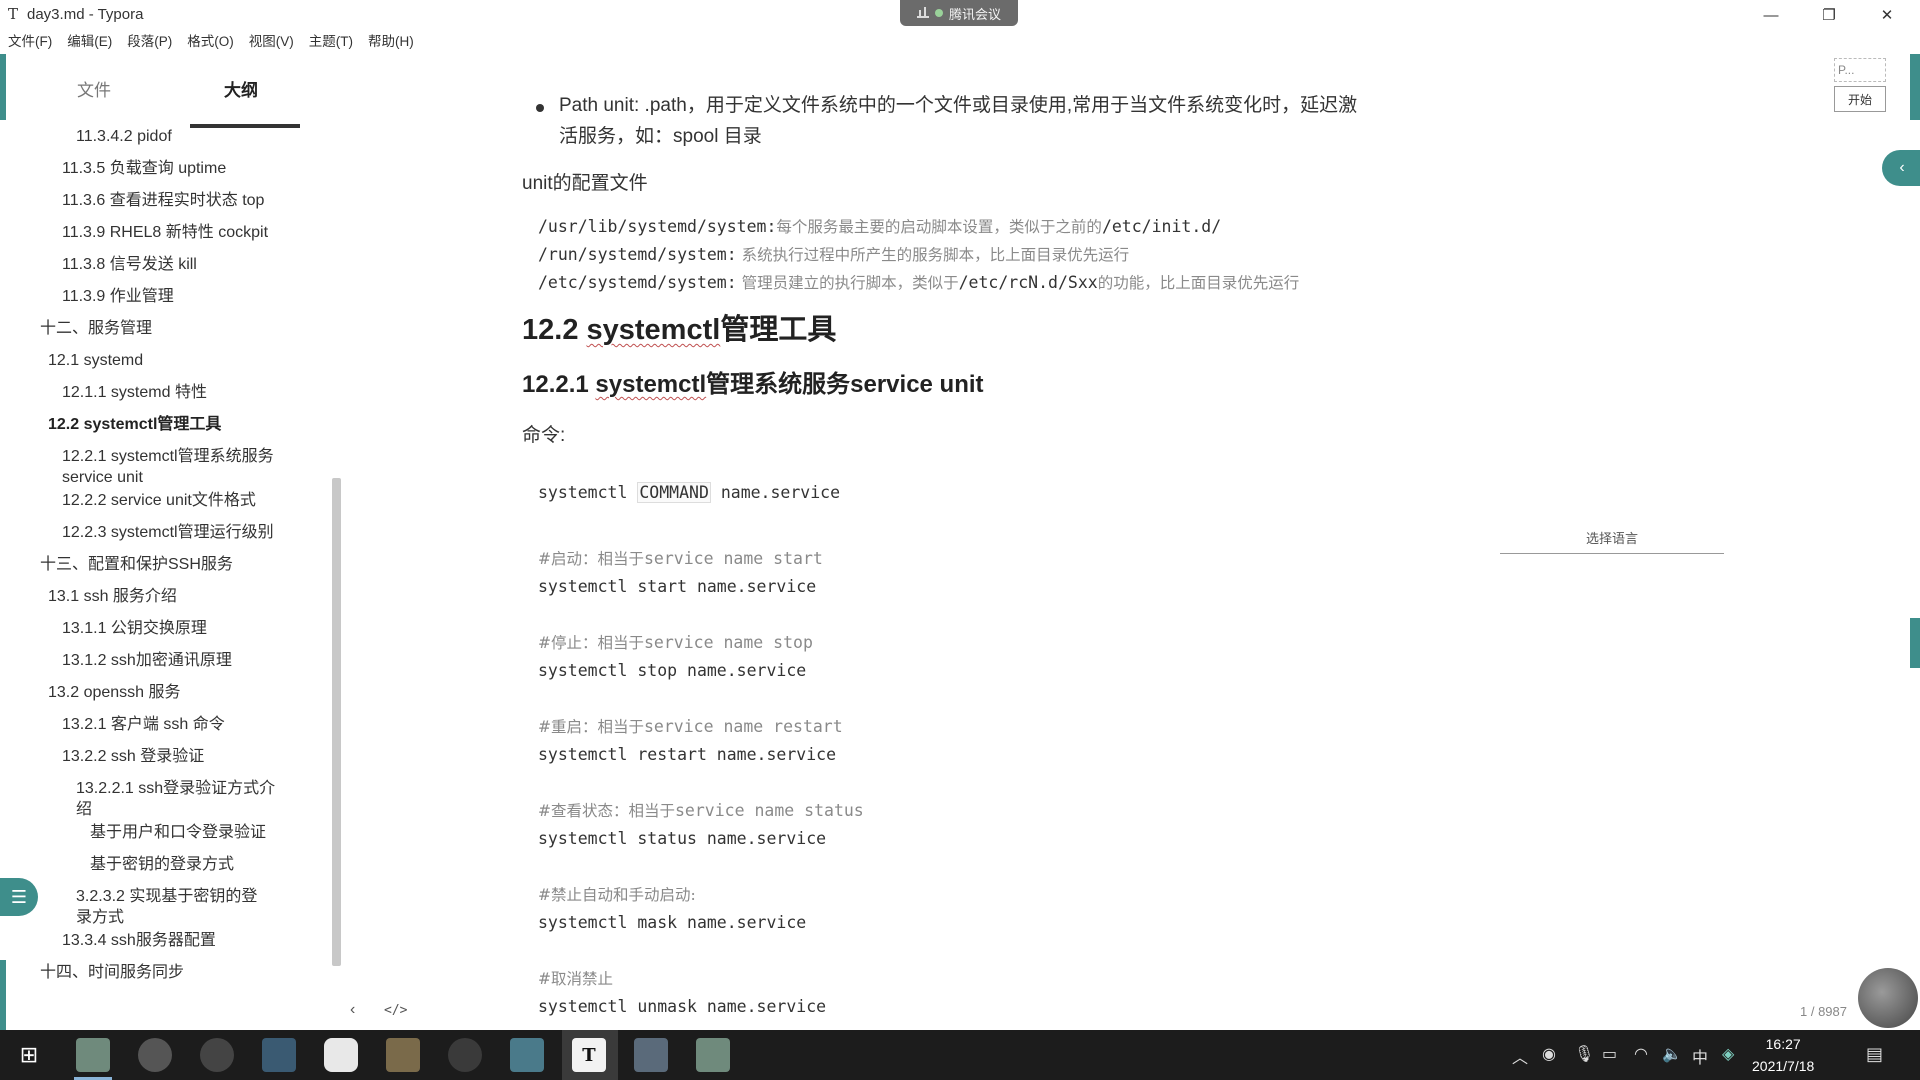 The image size is (1920, 1080). Describe the element at coordinates (938, 13) in the screenshot. I see `status-dot-icon` at that location.